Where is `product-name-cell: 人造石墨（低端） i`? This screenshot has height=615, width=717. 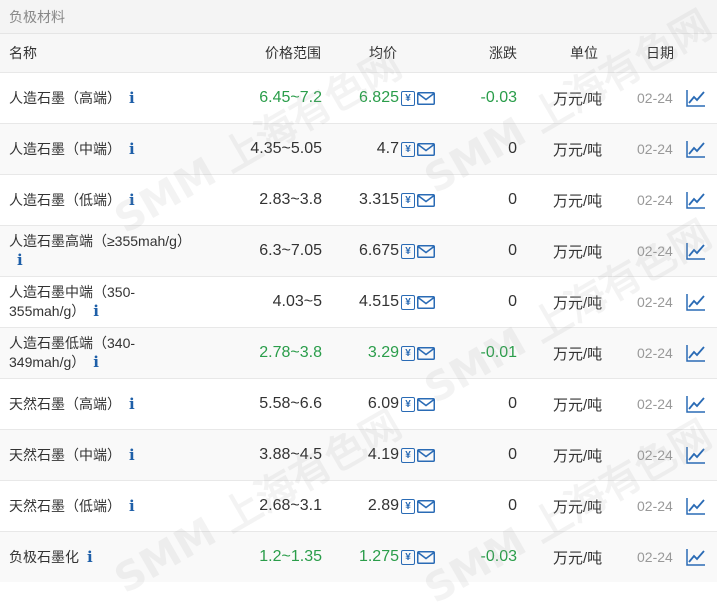
product-name-cell: 人造石墨（低端） i is located at coordinates (96, 200).